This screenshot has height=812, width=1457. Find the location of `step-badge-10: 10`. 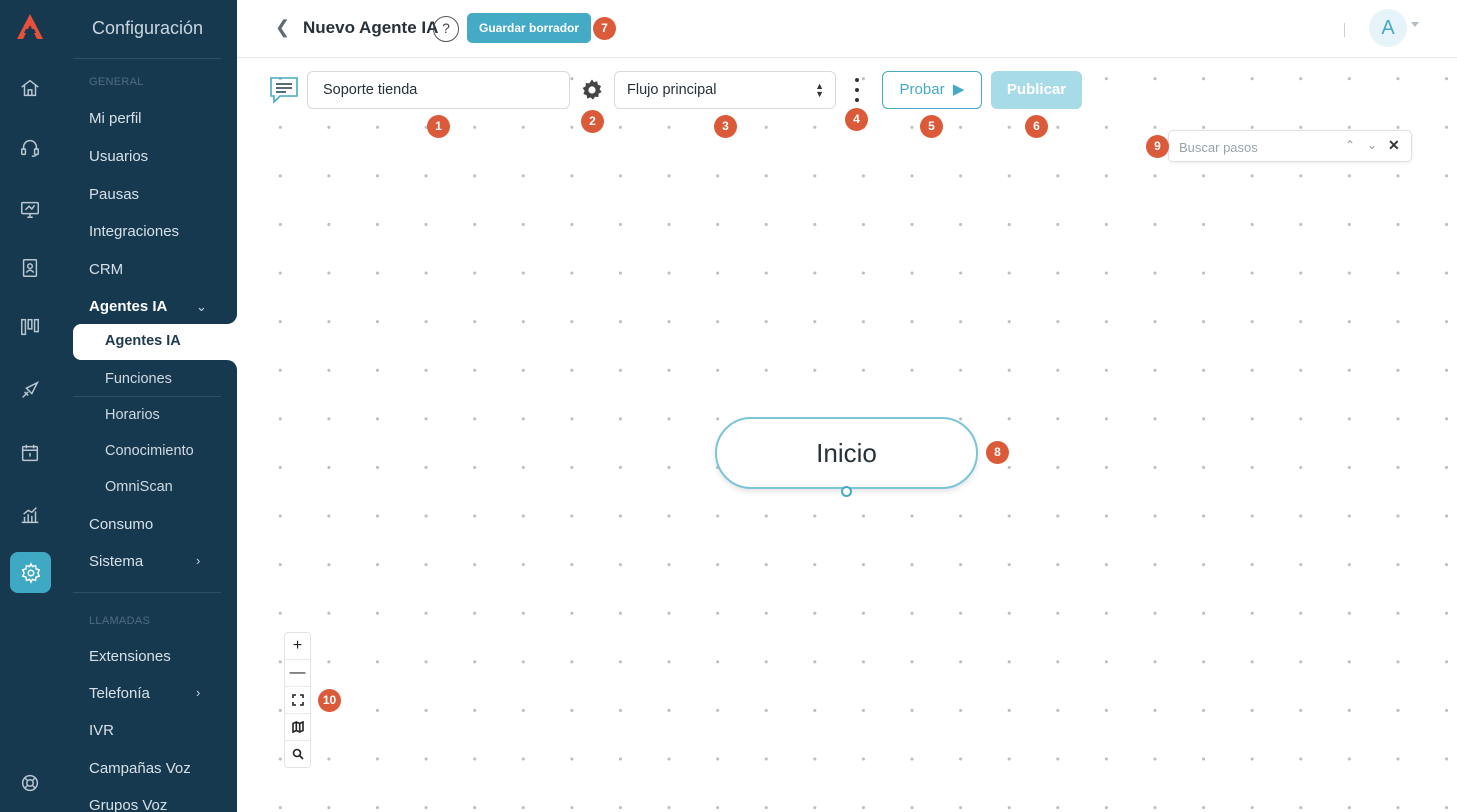

step-badge-10: 10 is located at coordinates (329, 700).